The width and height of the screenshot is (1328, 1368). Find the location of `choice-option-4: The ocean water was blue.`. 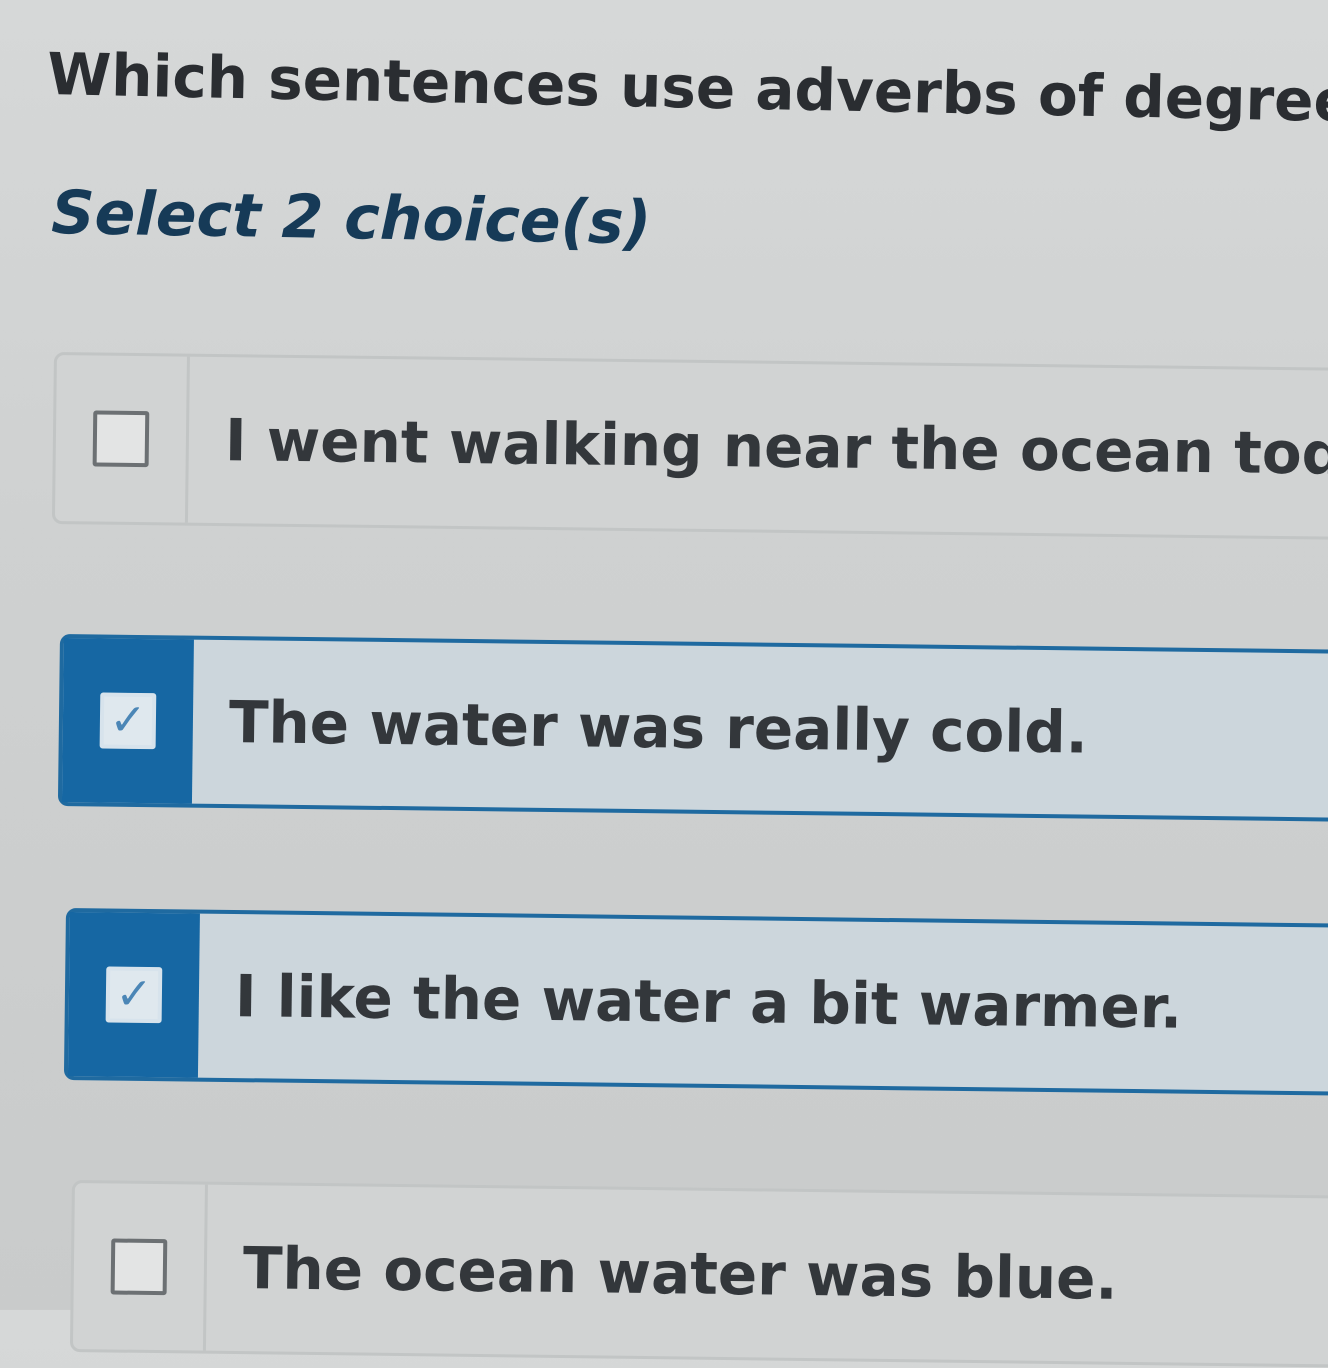

choice-option-4: The ocean water was blue. is located at coordinates (698, 1274).